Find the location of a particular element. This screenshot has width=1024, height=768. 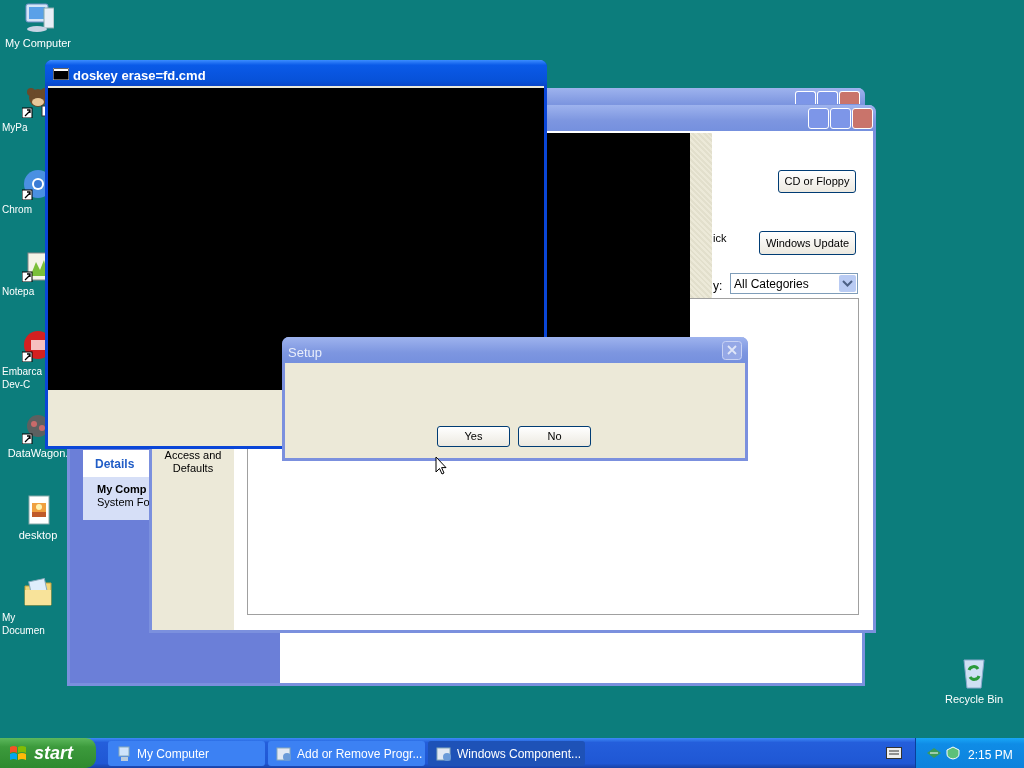

icon-label: MyPa is located at coordinates (15, 127).